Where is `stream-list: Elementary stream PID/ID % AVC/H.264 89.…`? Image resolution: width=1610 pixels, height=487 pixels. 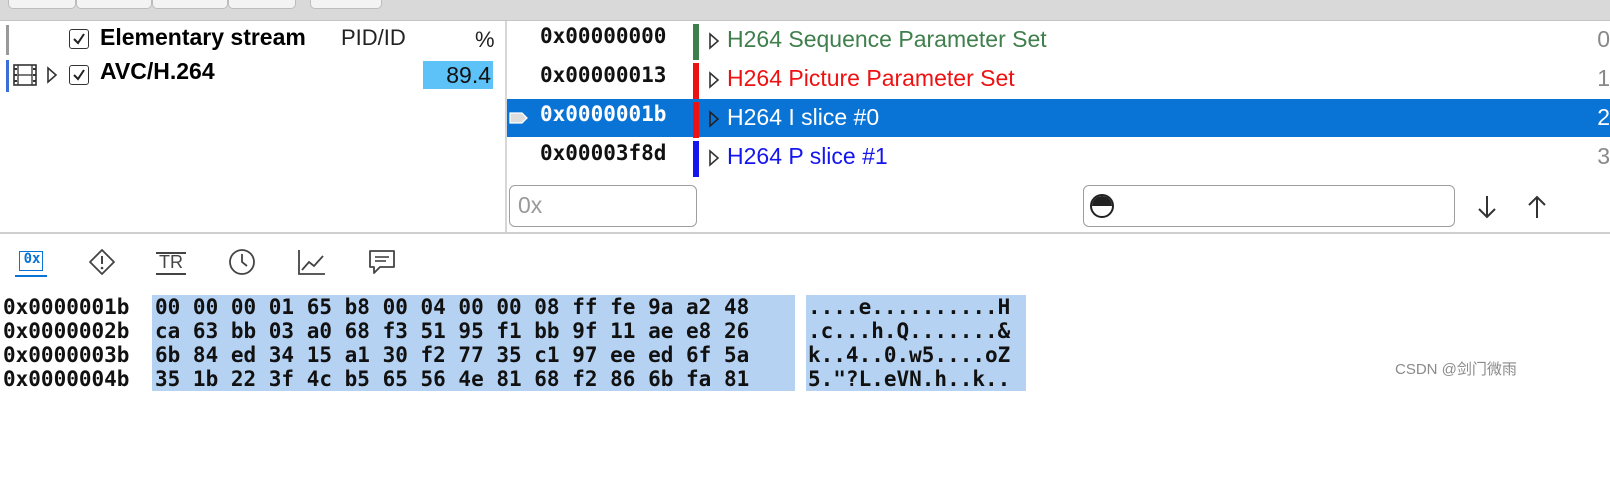 stream-list: Elementary stream PID/ID % AVC/H.264 89.… is located at coordinates (252, 127).